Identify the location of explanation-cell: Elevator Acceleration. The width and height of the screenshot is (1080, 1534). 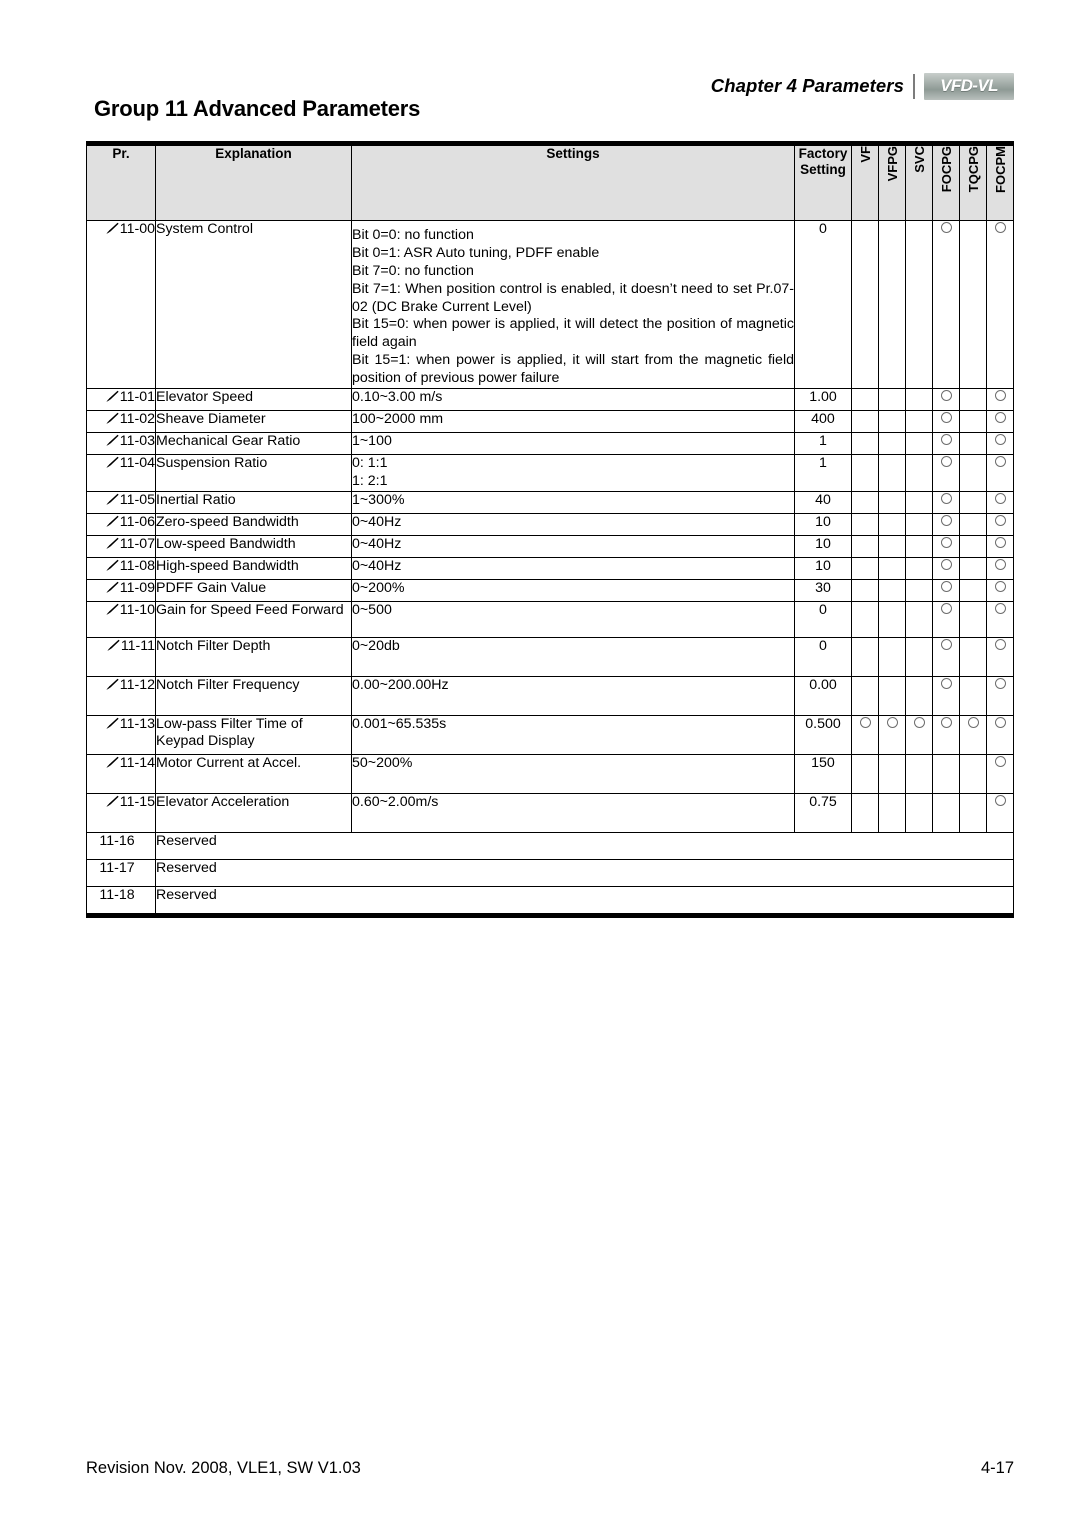
(253, 812).